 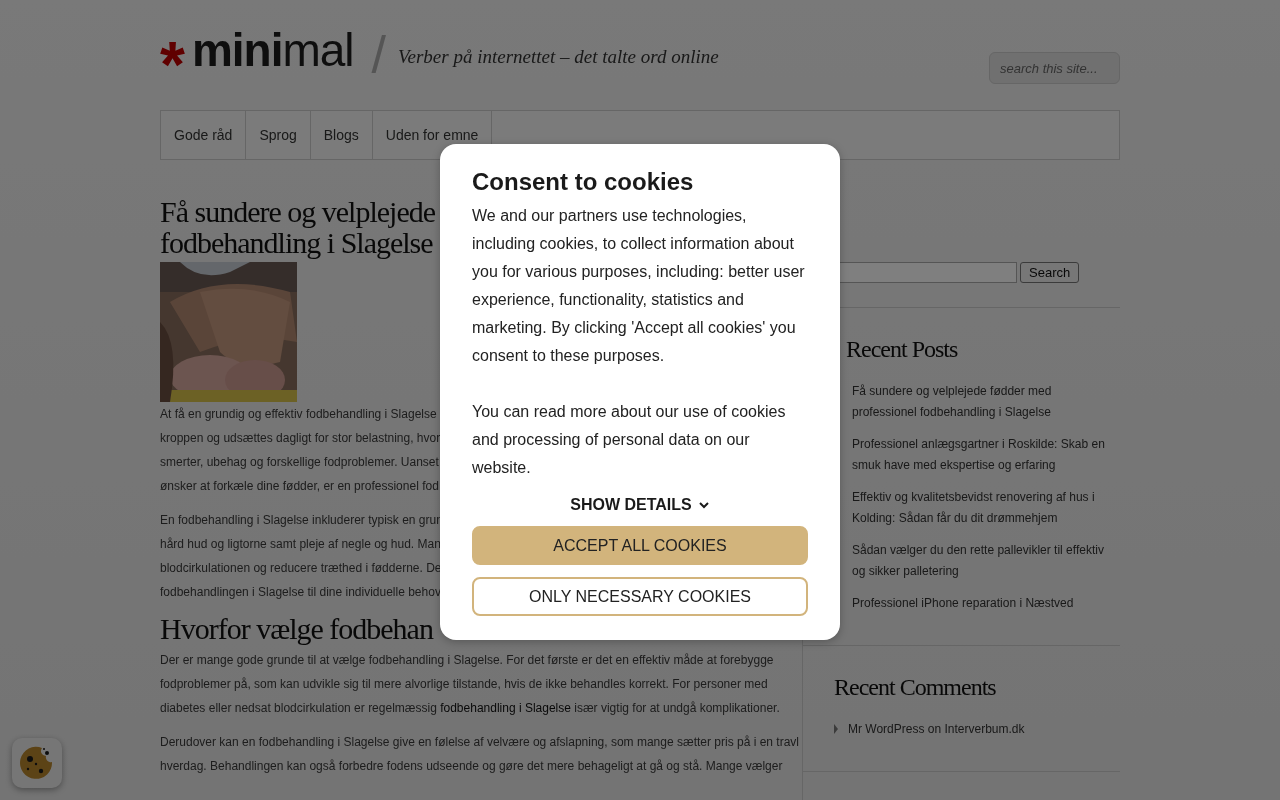 What do you see at coordinates (272, 50) in the screenshot?
I see `site-logo: minimal` at bounding box center [272, 50].